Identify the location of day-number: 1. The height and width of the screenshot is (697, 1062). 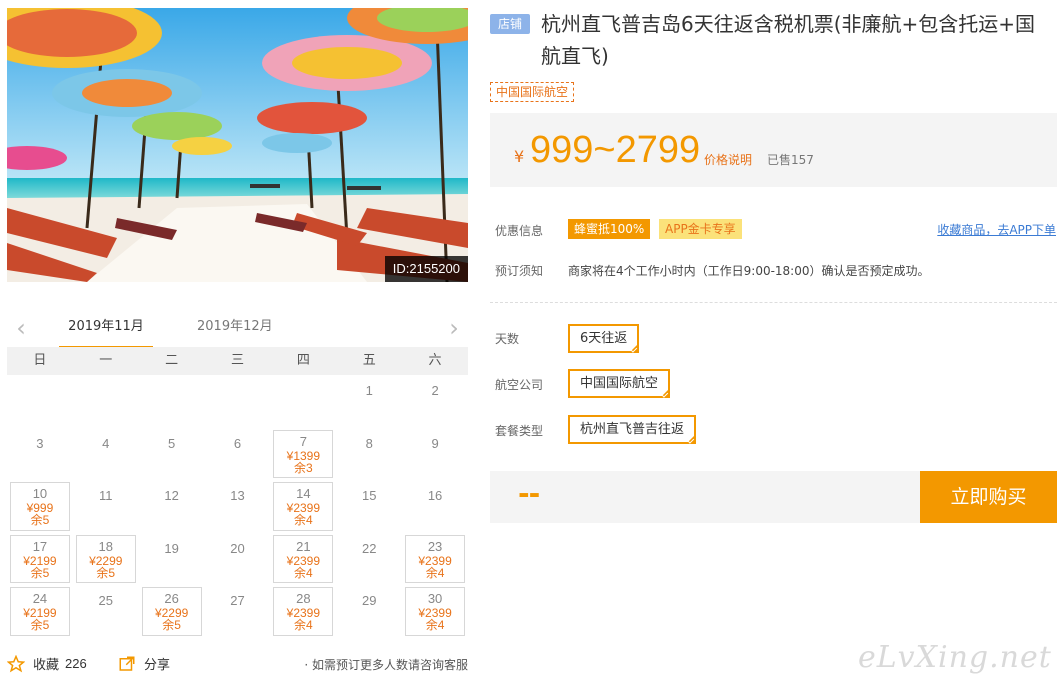
(369, 390).